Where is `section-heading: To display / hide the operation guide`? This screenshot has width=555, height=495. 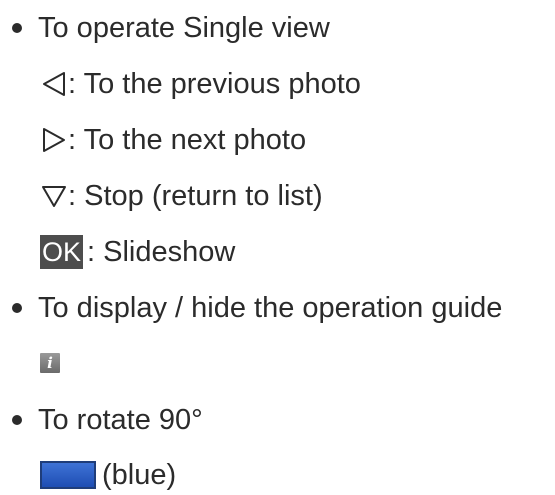
section-heading: To display / hide the operation guide is located at coordinates (270, 307).